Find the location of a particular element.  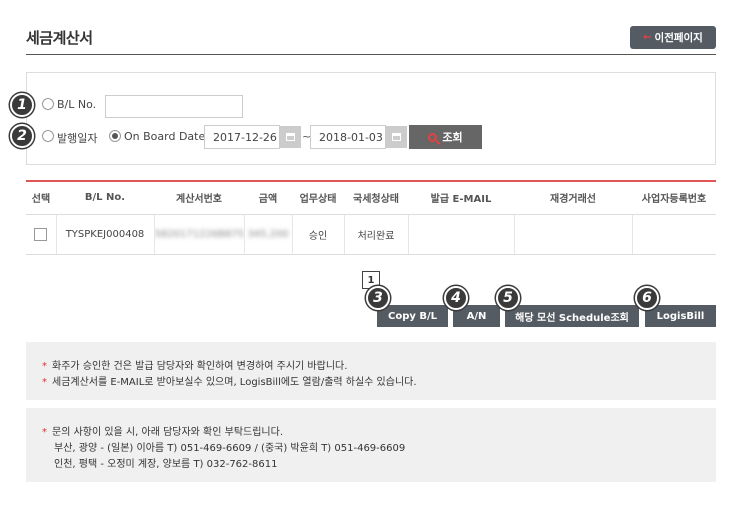

issue-date-radio is located at coordinates (48, 136).